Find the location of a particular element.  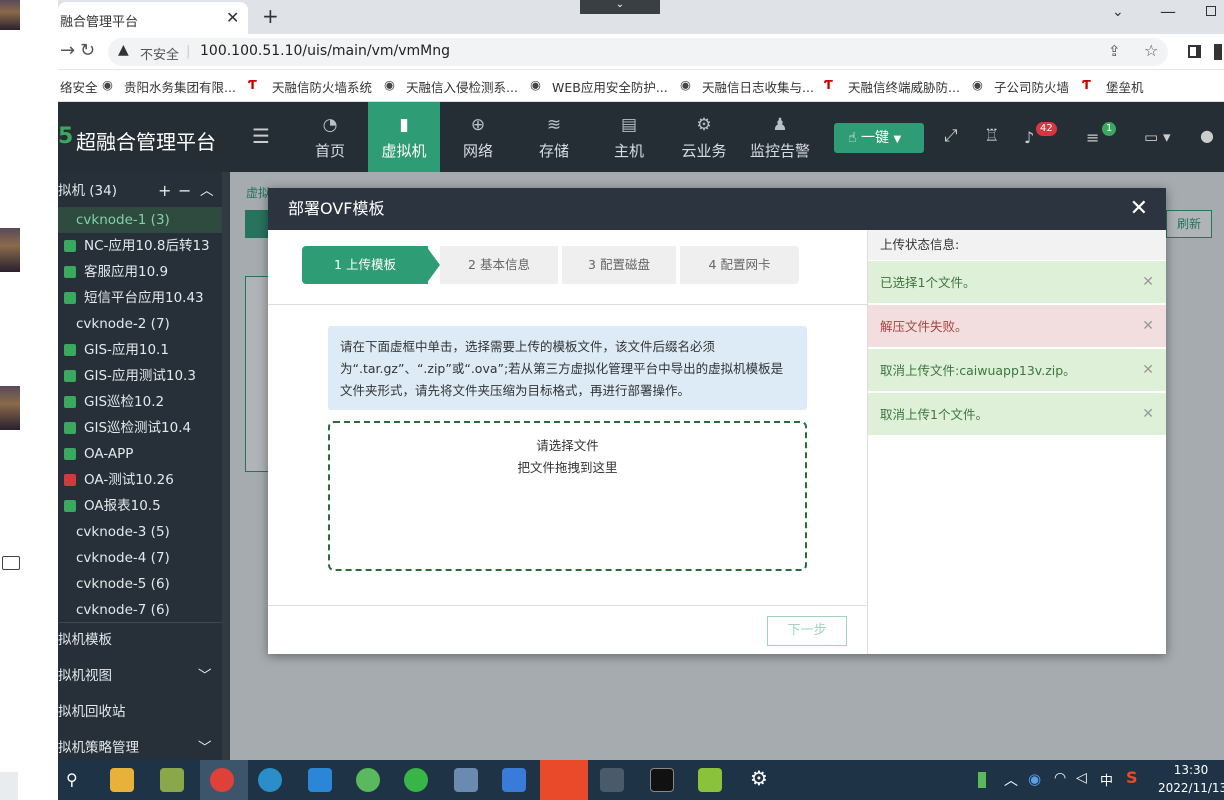

one-click-button: ☝ 一键 ▼ is located at coordinates (879, 138).